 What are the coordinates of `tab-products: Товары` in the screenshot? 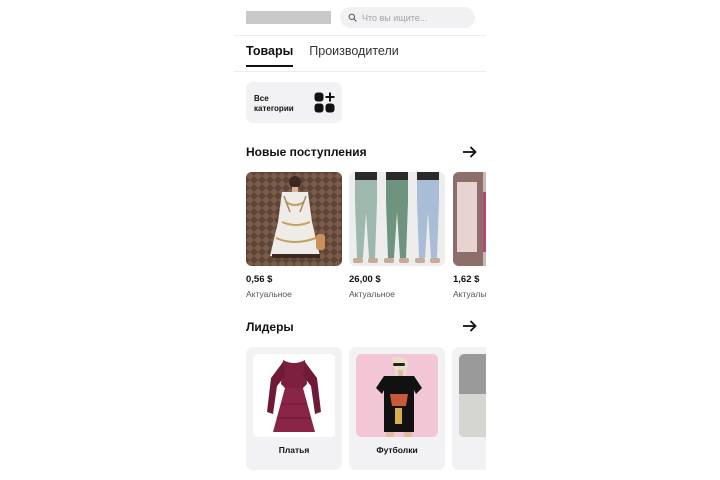 It's located at (270, 55).